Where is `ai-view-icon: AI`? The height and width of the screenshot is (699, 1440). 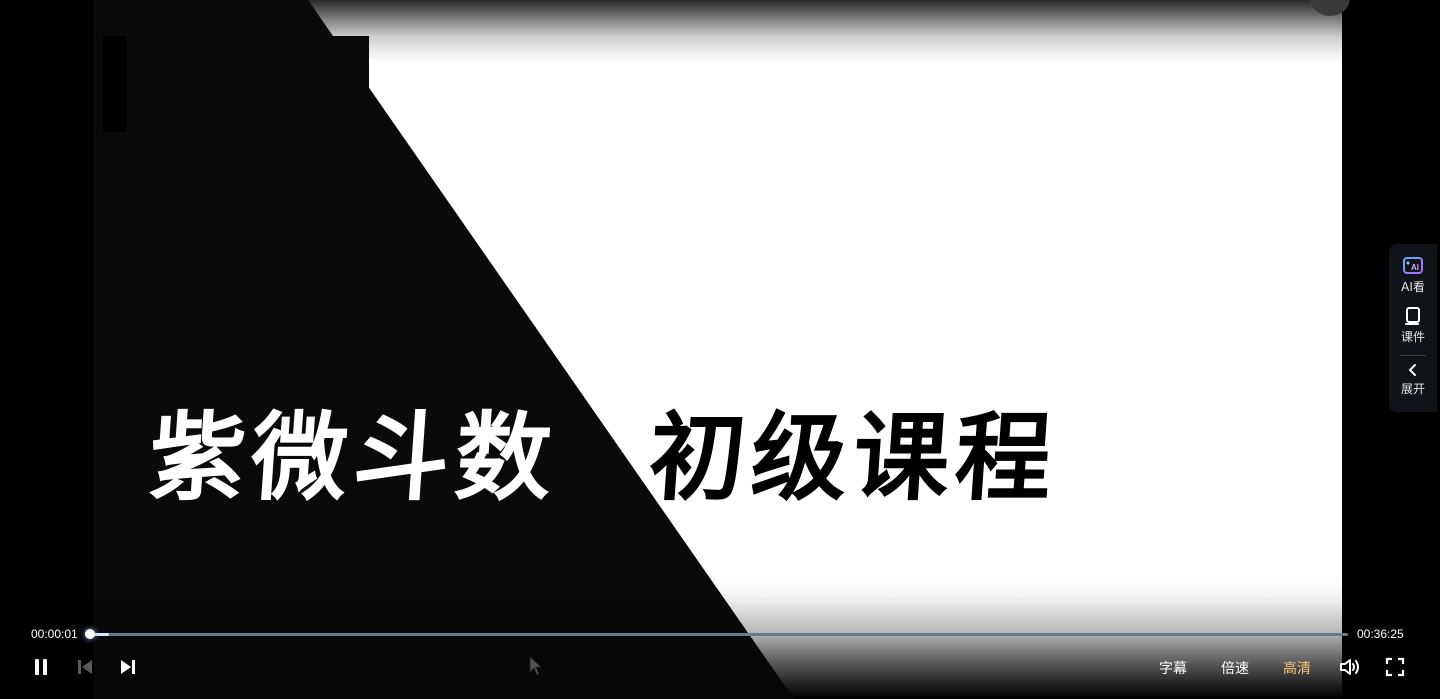 ai-view-icon: AI is located at coordinates (1413, 265).